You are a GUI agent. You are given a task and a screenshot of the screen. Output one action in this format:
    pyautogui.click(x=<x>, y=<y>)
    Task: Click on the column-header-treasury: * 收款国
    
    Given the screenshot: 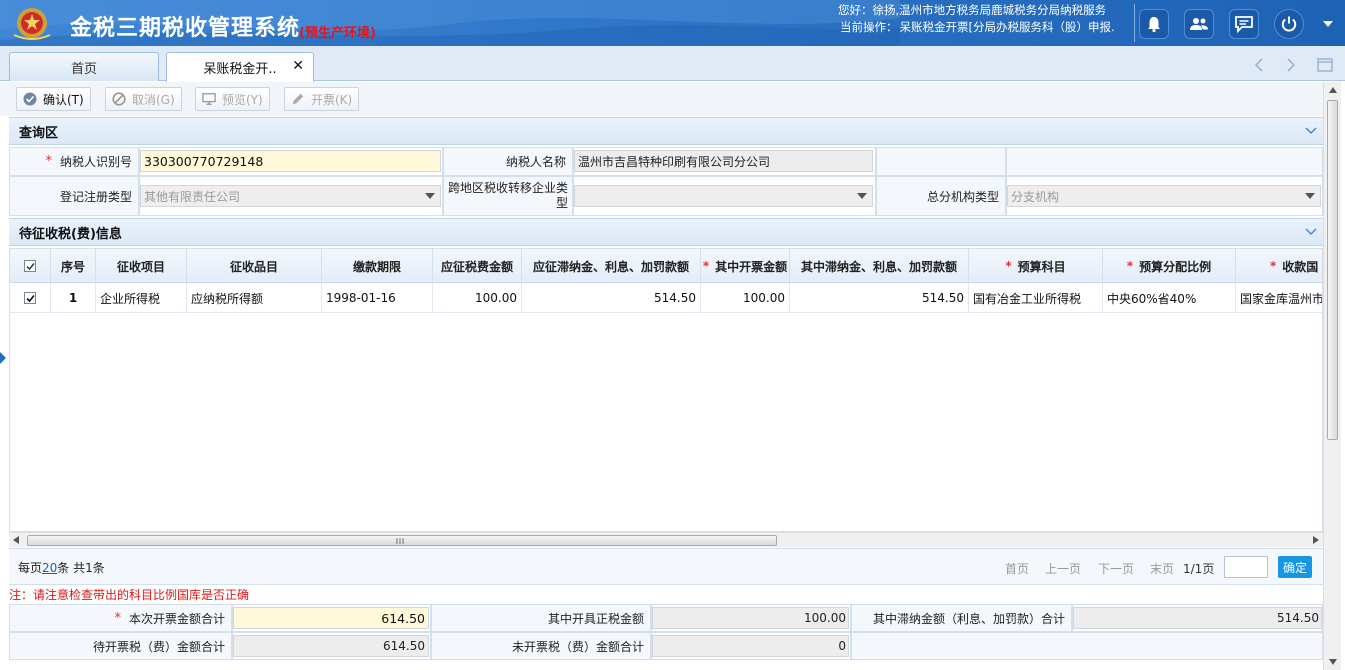 What is the action you would take?
    pyautogui.click(x=1279, y=266)
    